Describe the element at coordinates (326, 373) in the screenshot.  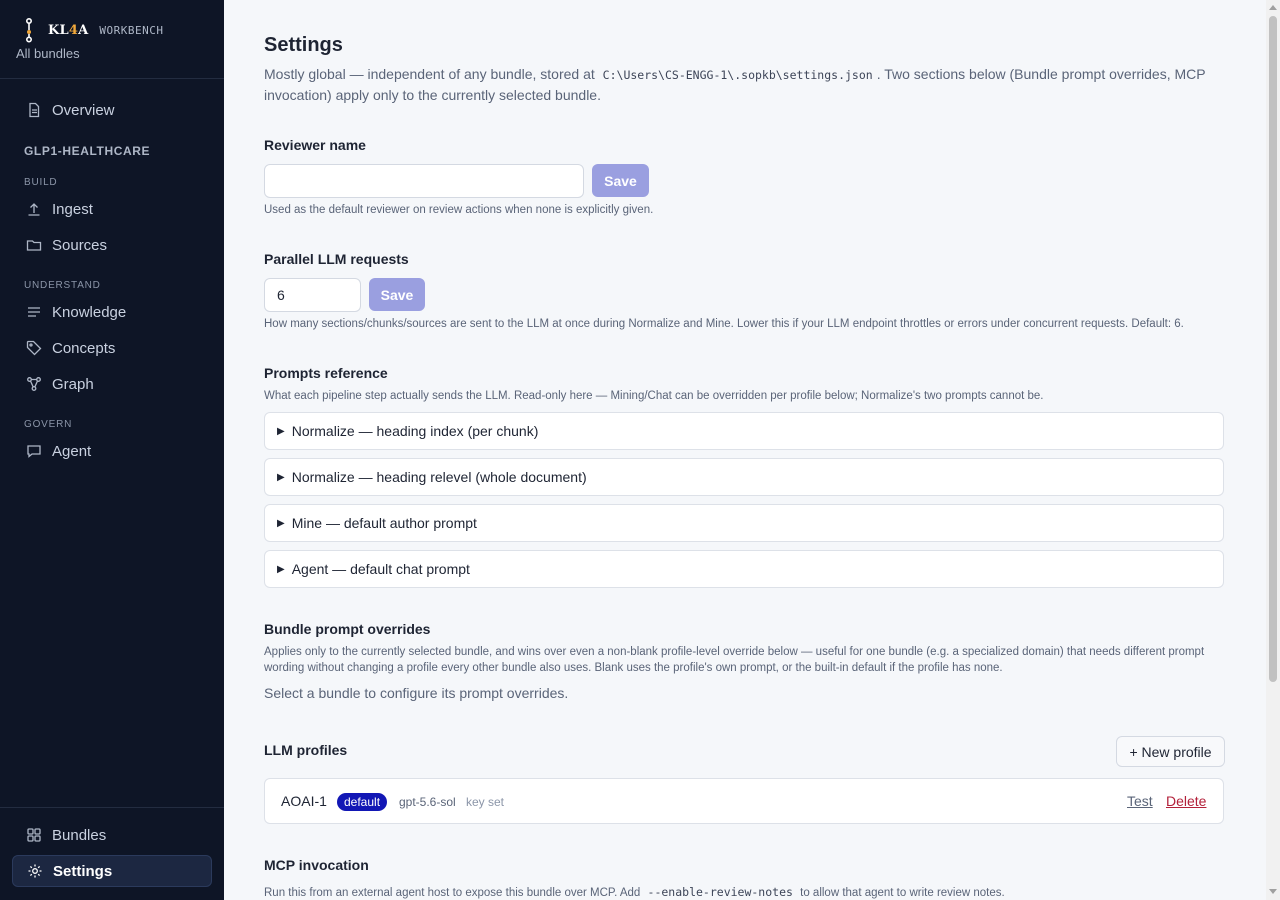
I see `prompts-reference-title: Prompts reference` at that location.